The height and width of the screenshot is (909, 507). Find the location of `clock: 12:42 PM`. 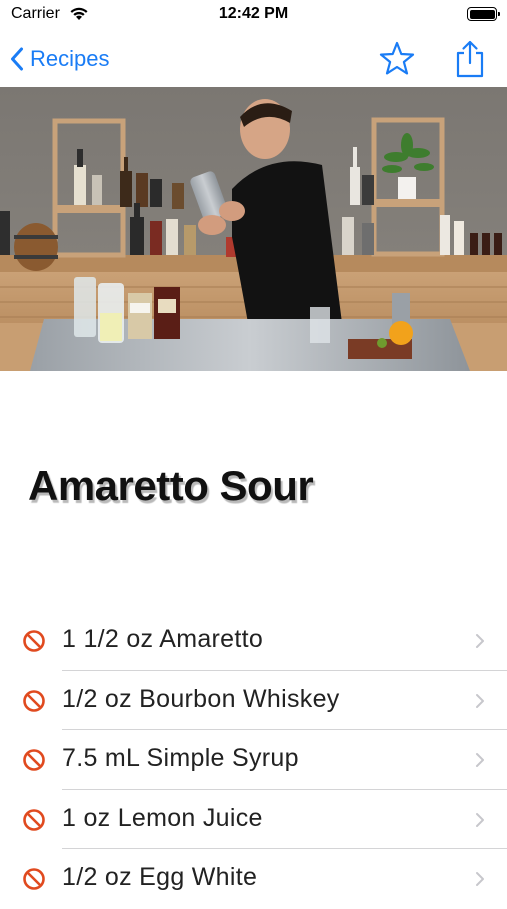

clock: 12:42 PM is located at coordinates (253, 13).